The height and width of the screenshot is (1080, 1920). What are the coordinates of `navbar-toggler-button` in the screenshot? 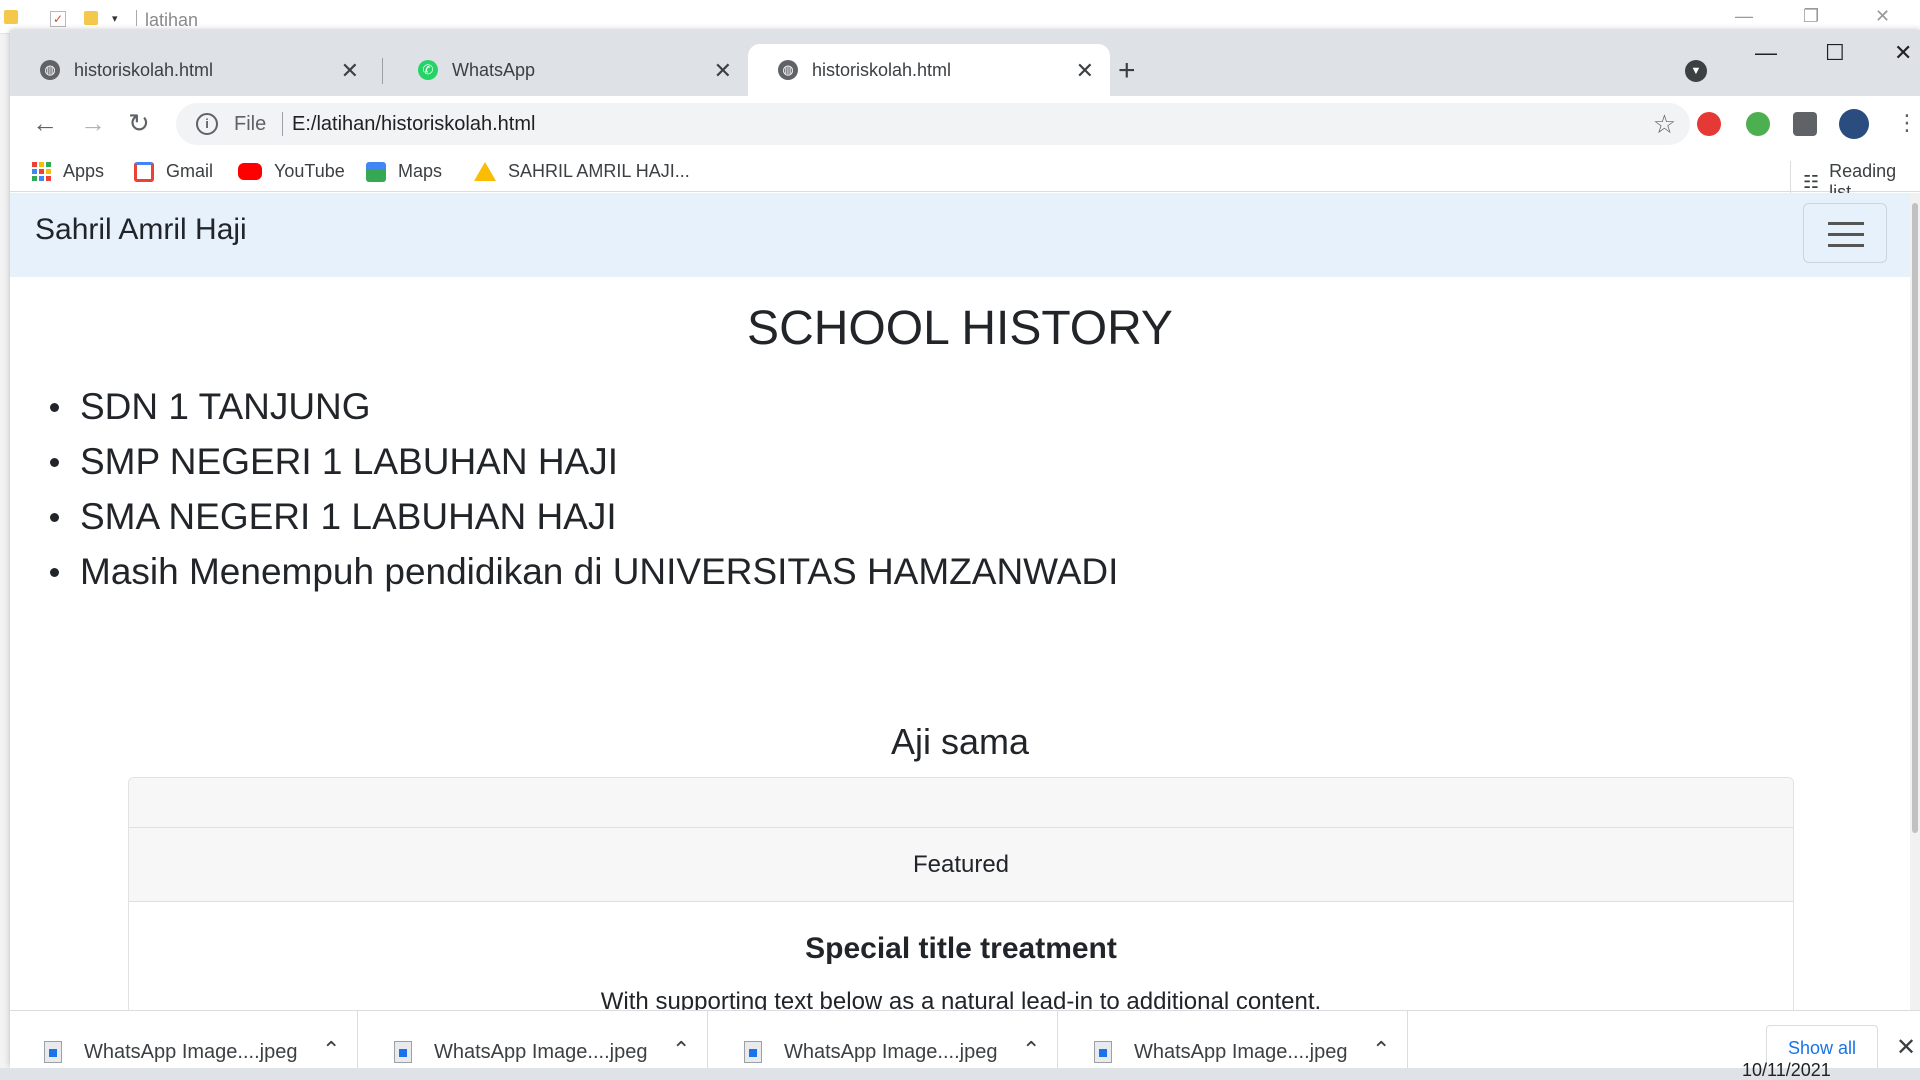 It's located at (1845, 233).